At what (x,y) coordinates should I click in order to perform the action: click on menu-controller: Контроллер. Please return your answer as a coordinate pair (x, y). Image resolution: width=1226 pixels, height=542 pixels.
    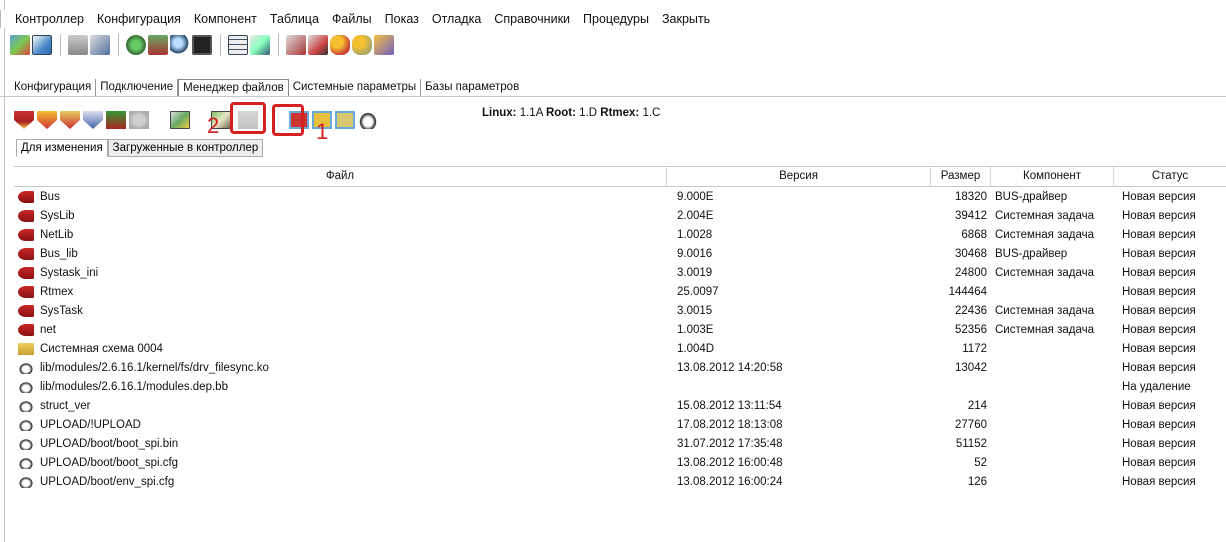
    Looking at the image, I should click on (49, 19).